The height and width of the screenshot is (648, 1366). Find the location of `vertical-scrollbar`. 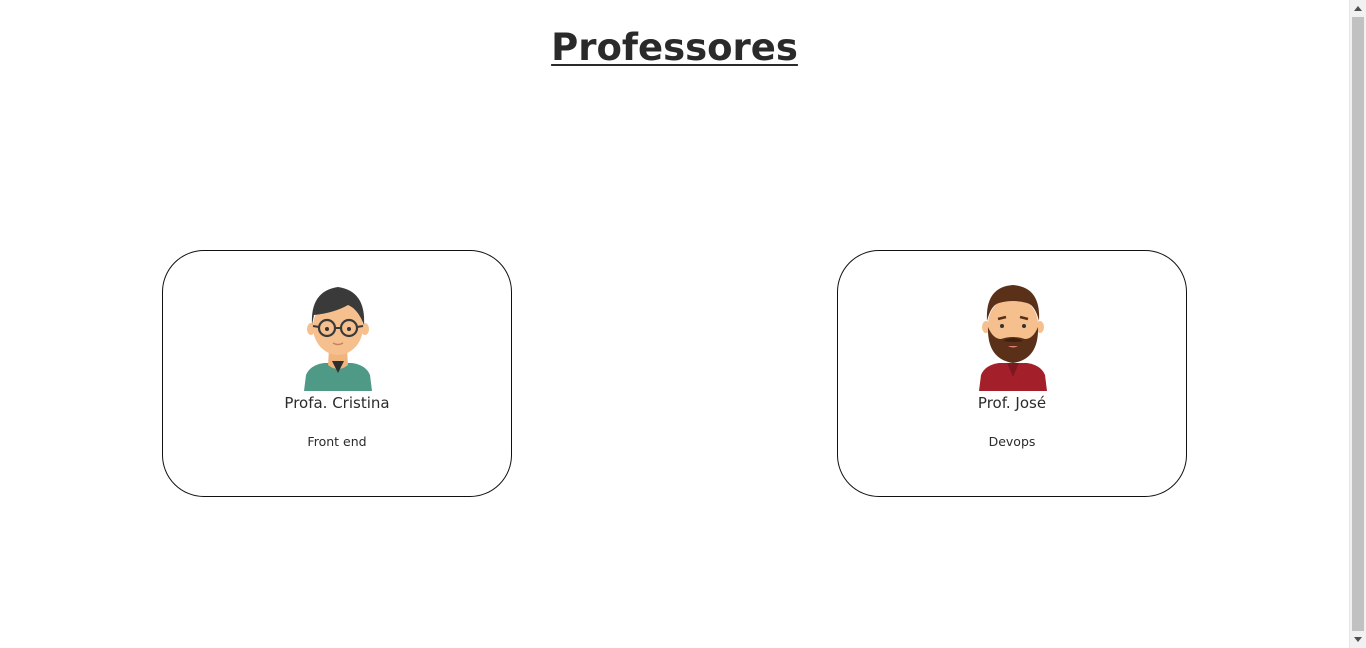

vertical-scrollbar is located at coordinates (1357, 324).